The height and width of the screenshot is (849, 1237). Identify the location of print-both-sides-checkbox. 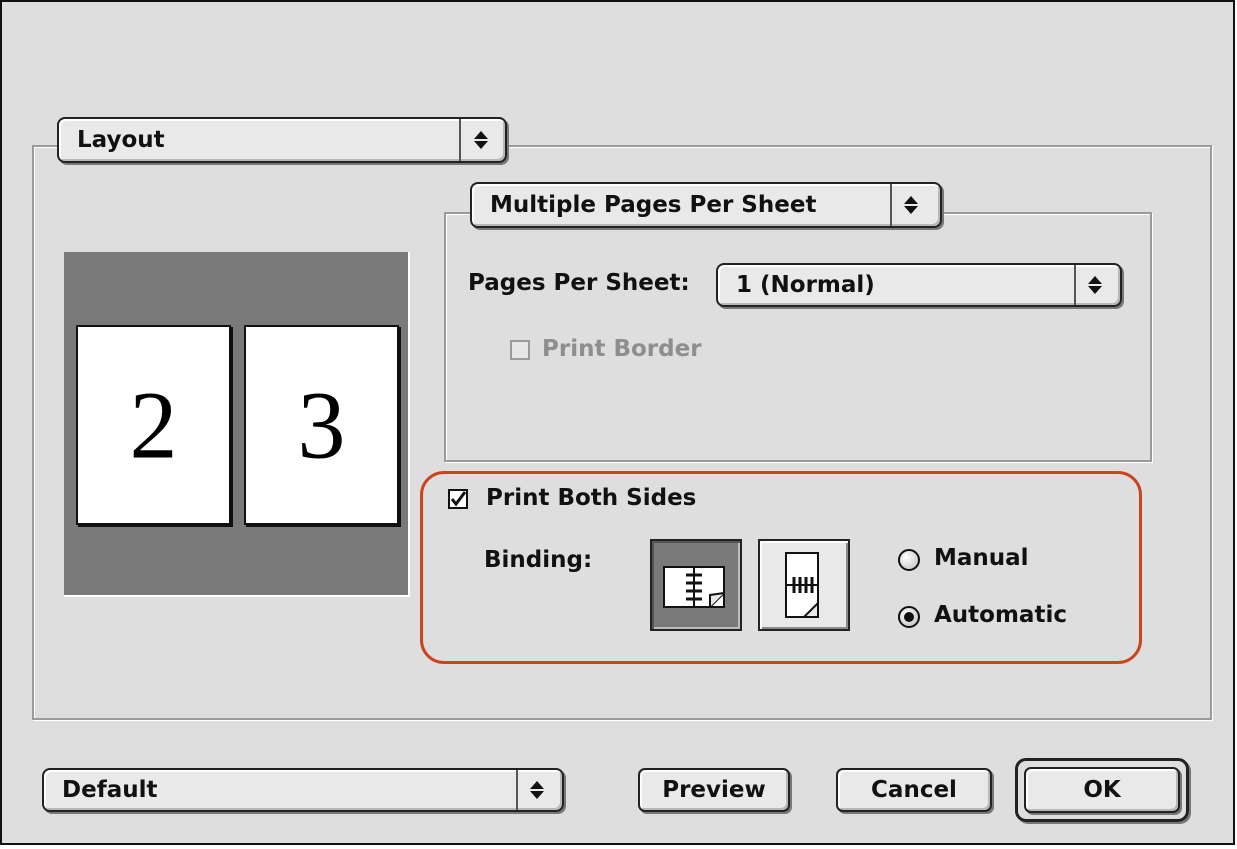
(458, 499).